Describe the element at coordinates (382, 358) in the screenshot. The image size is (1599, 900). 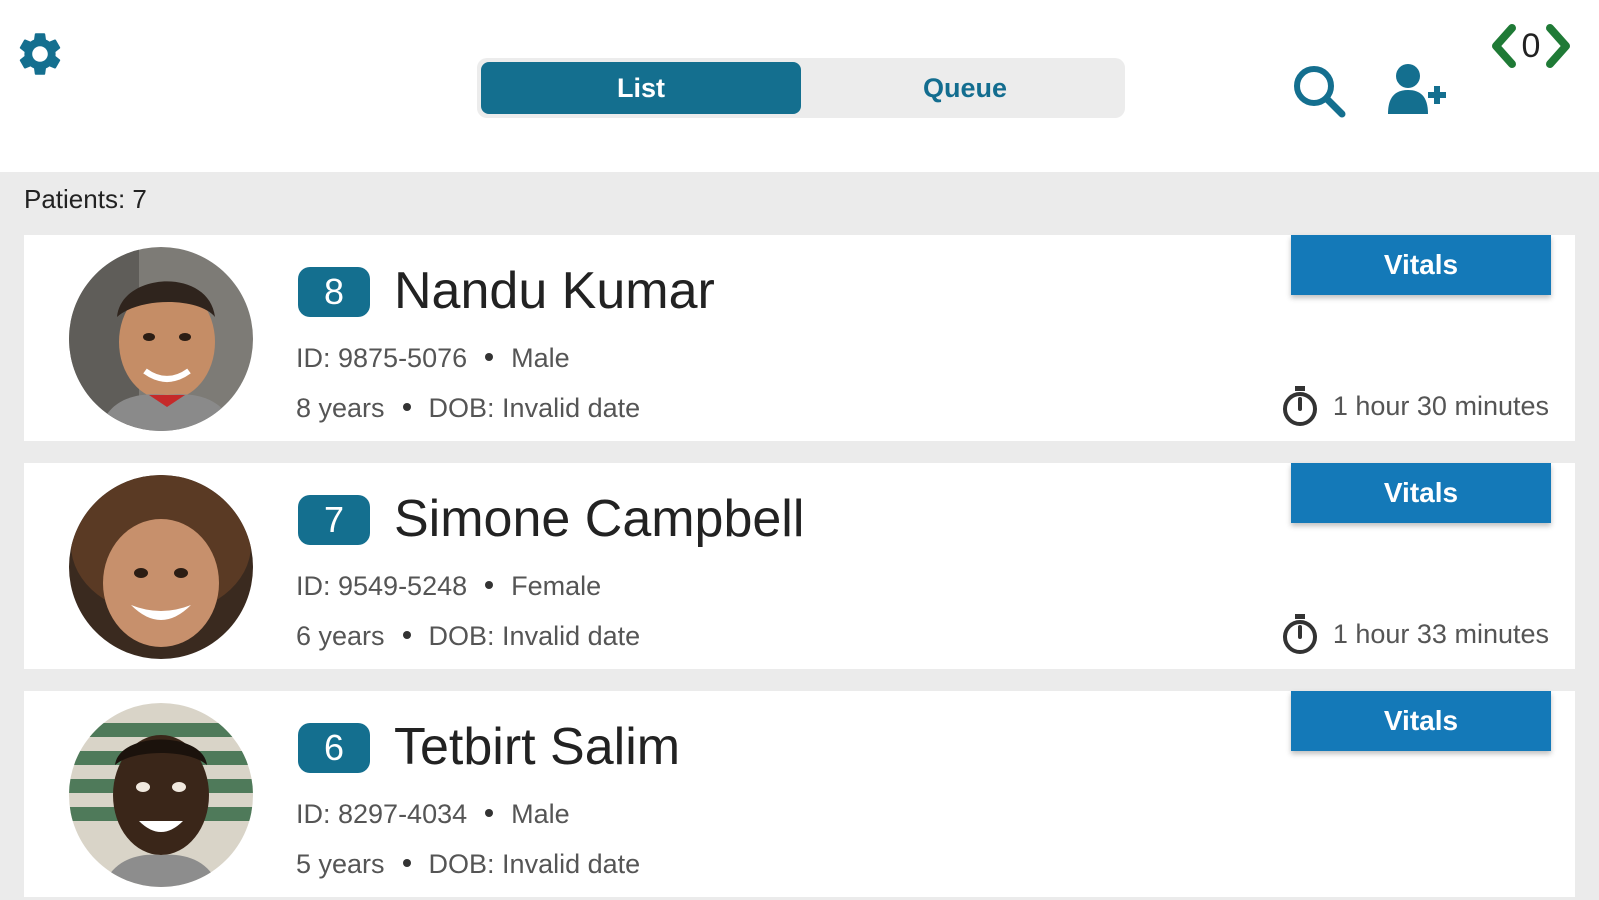
I see `patient-id: ID: 9875-5076` at that location.